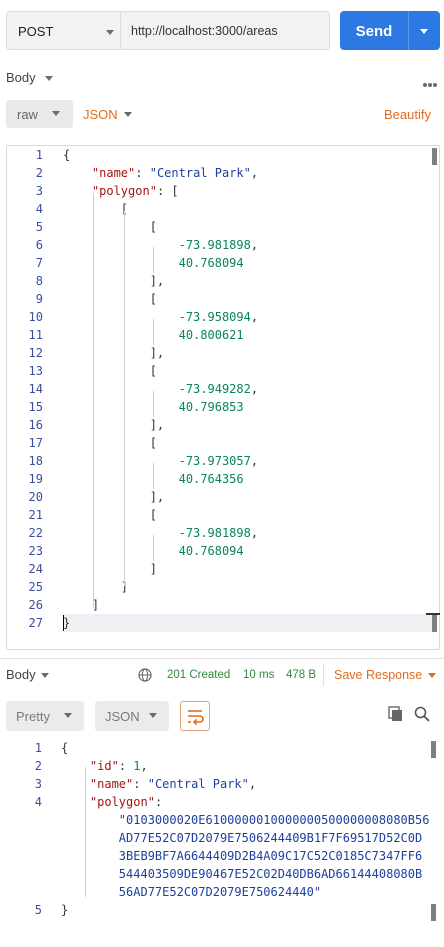 This screenshot has height=947, width=444. I want to click on line-number: 15, so click(35, 407).